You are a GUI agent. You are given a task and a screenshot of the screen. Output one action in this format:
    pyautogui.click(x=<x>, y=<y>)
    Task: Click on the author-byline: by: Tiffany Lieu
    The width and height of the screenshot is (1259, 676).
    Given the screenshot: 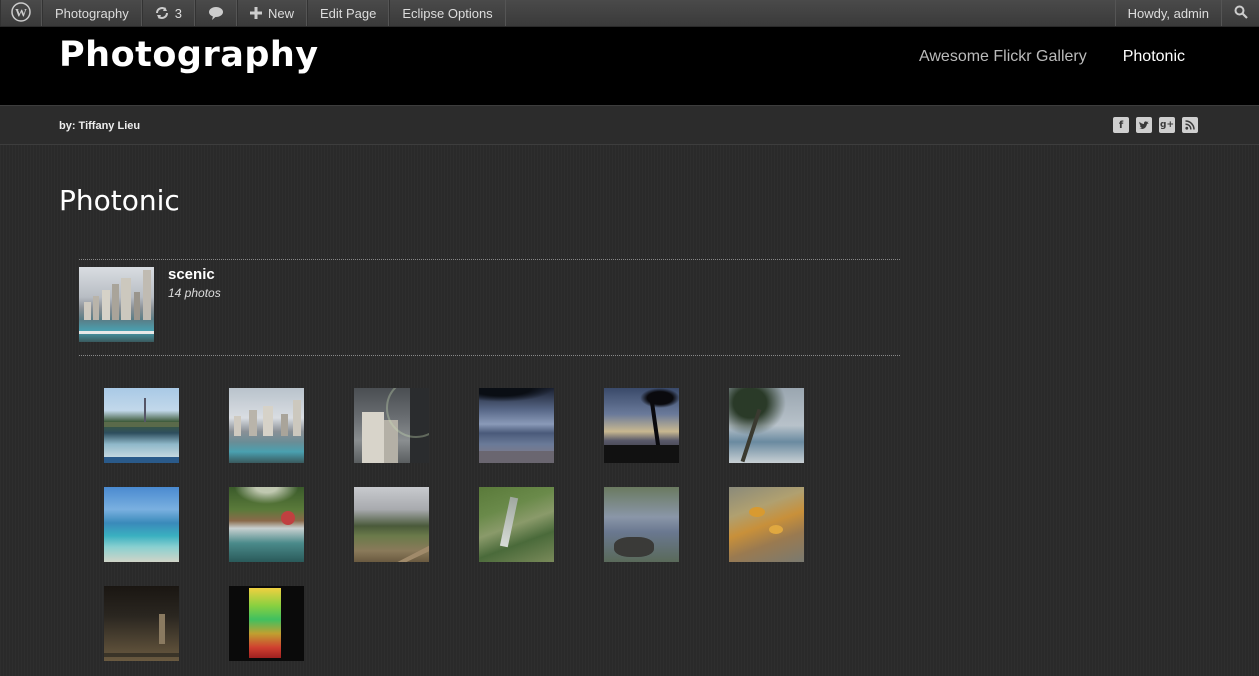 What is the action you would take?
    pyautogui.click(x=100, y=126)
    